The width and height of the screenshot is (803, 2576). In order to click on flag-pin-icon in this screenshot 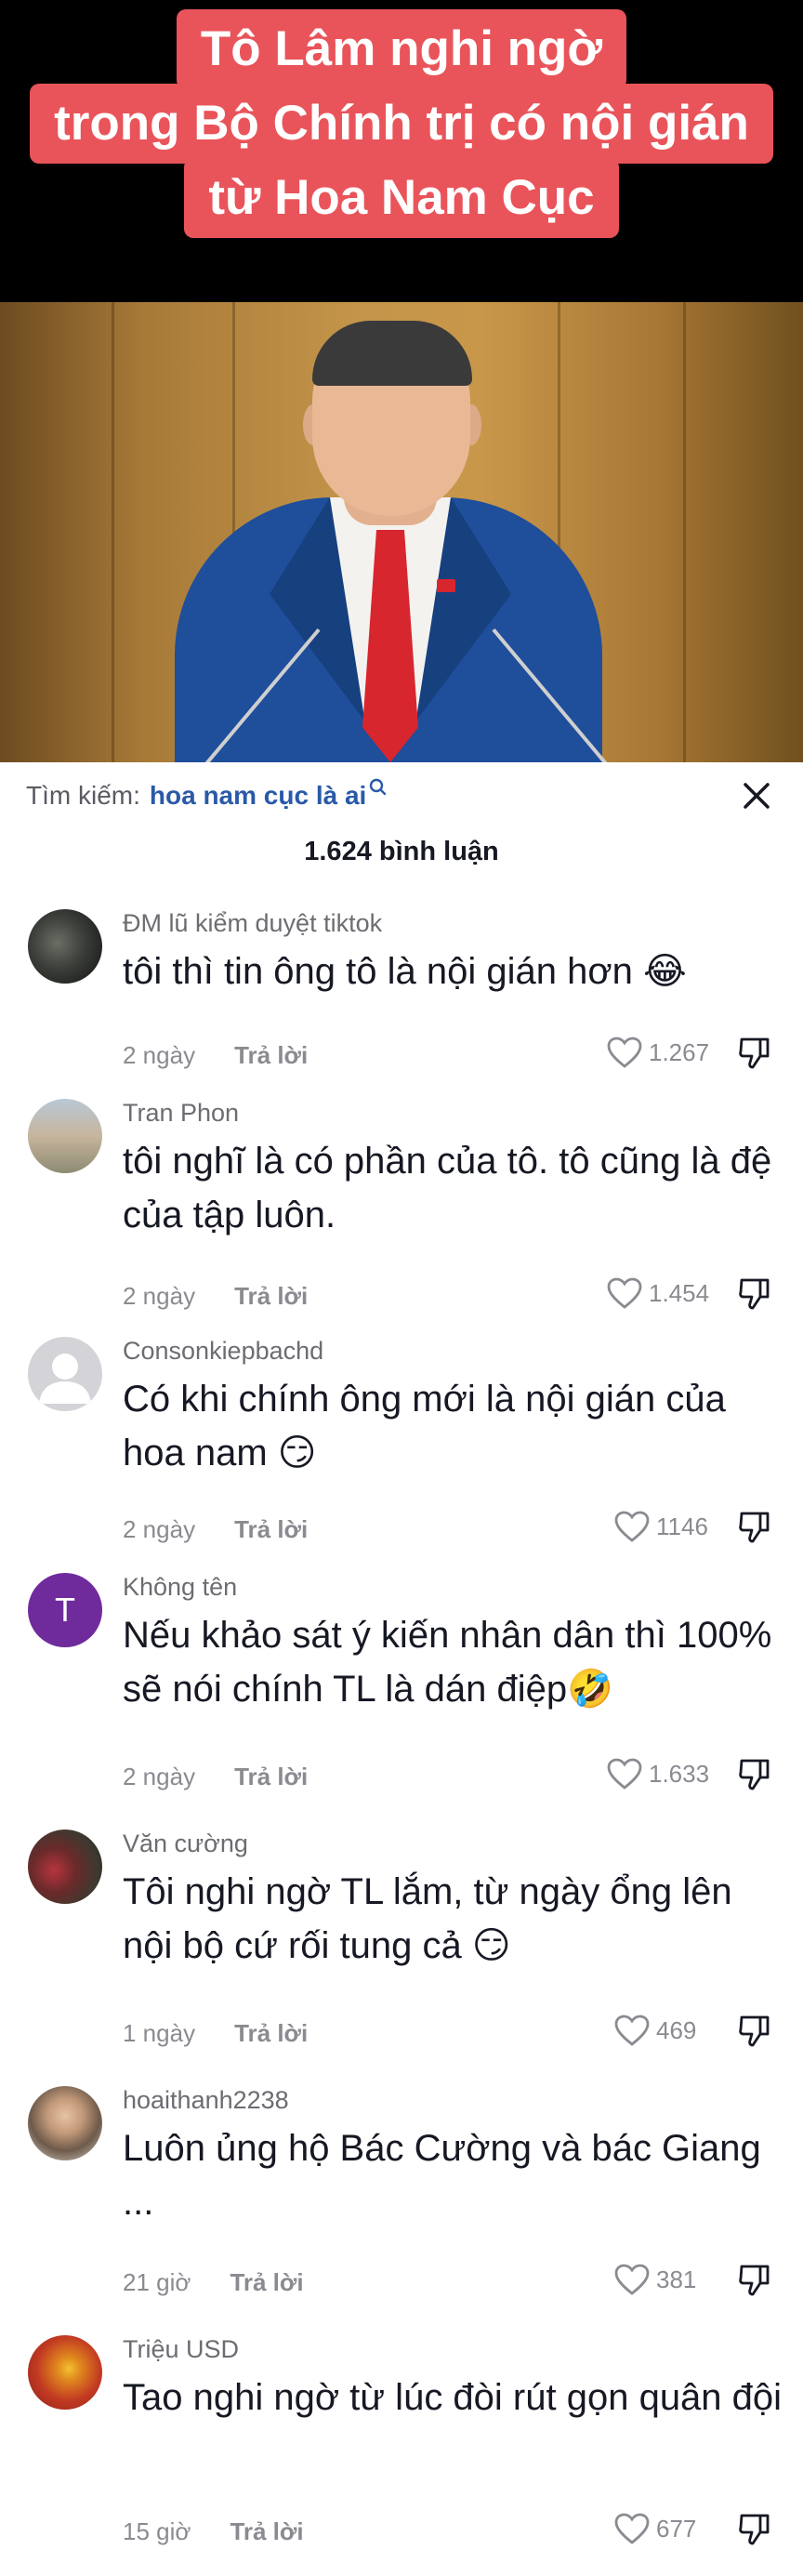, I will do `click(446, 585)`.